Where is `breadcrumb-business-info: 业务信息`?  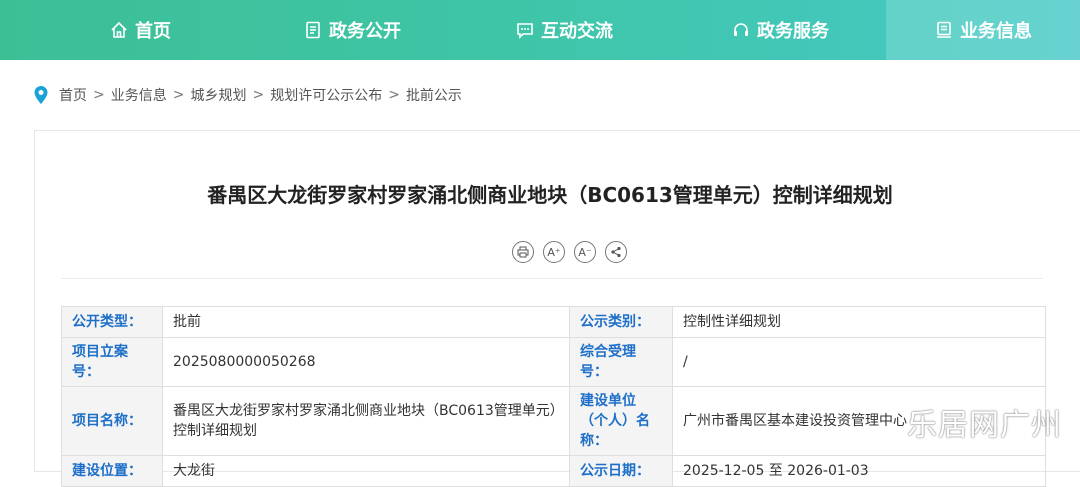 breadcrumb-business-info: 业务信息 is located at coordinates (139, 95).